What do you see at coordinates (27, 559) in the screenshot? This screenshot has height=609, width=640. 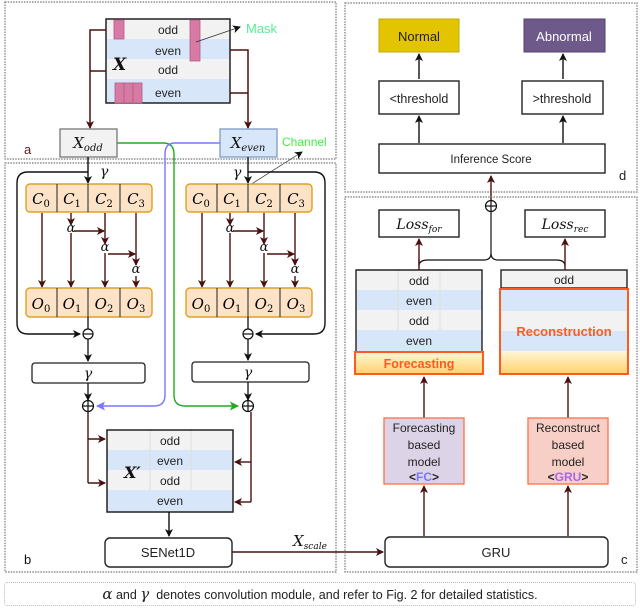 I see `panel-b-label: b` at bounding box center [27, 559].